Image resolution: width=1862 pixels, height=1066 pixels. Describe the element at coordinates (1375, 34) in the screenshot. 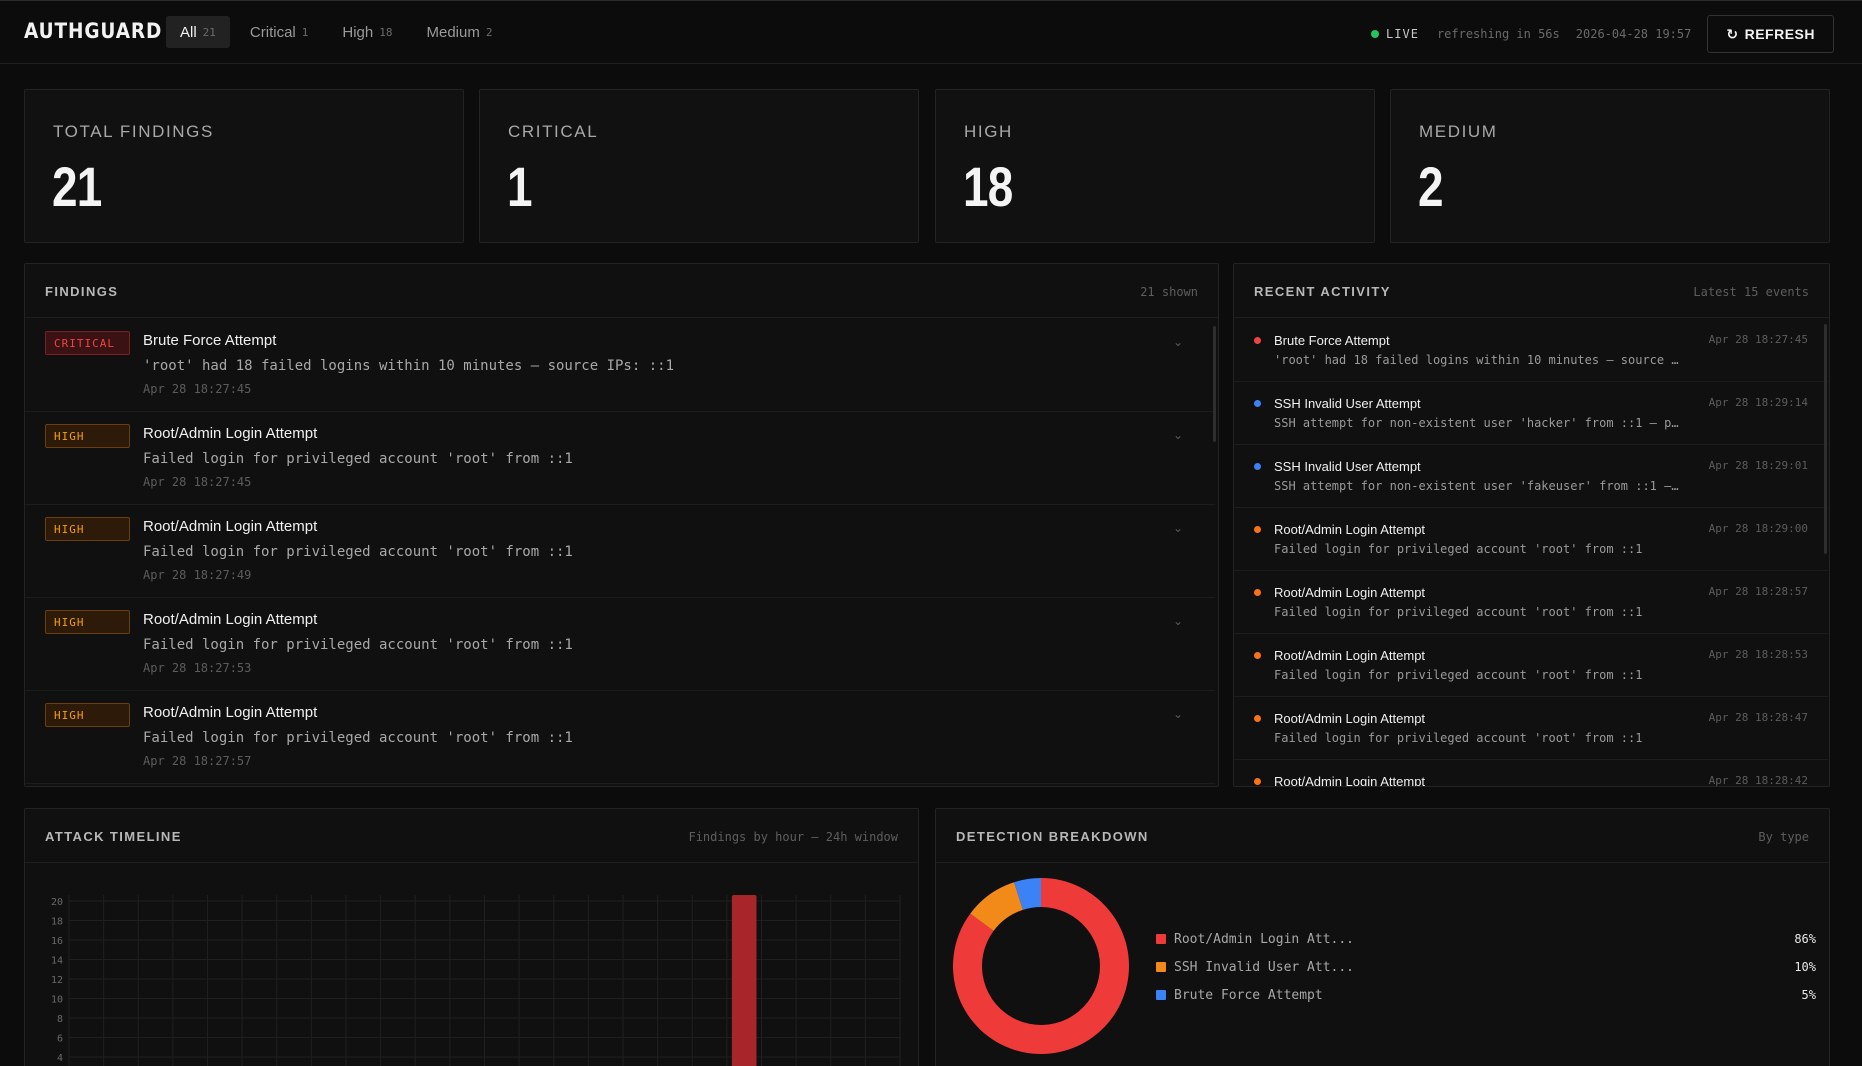

I see `live-indicator-icon` at that location.